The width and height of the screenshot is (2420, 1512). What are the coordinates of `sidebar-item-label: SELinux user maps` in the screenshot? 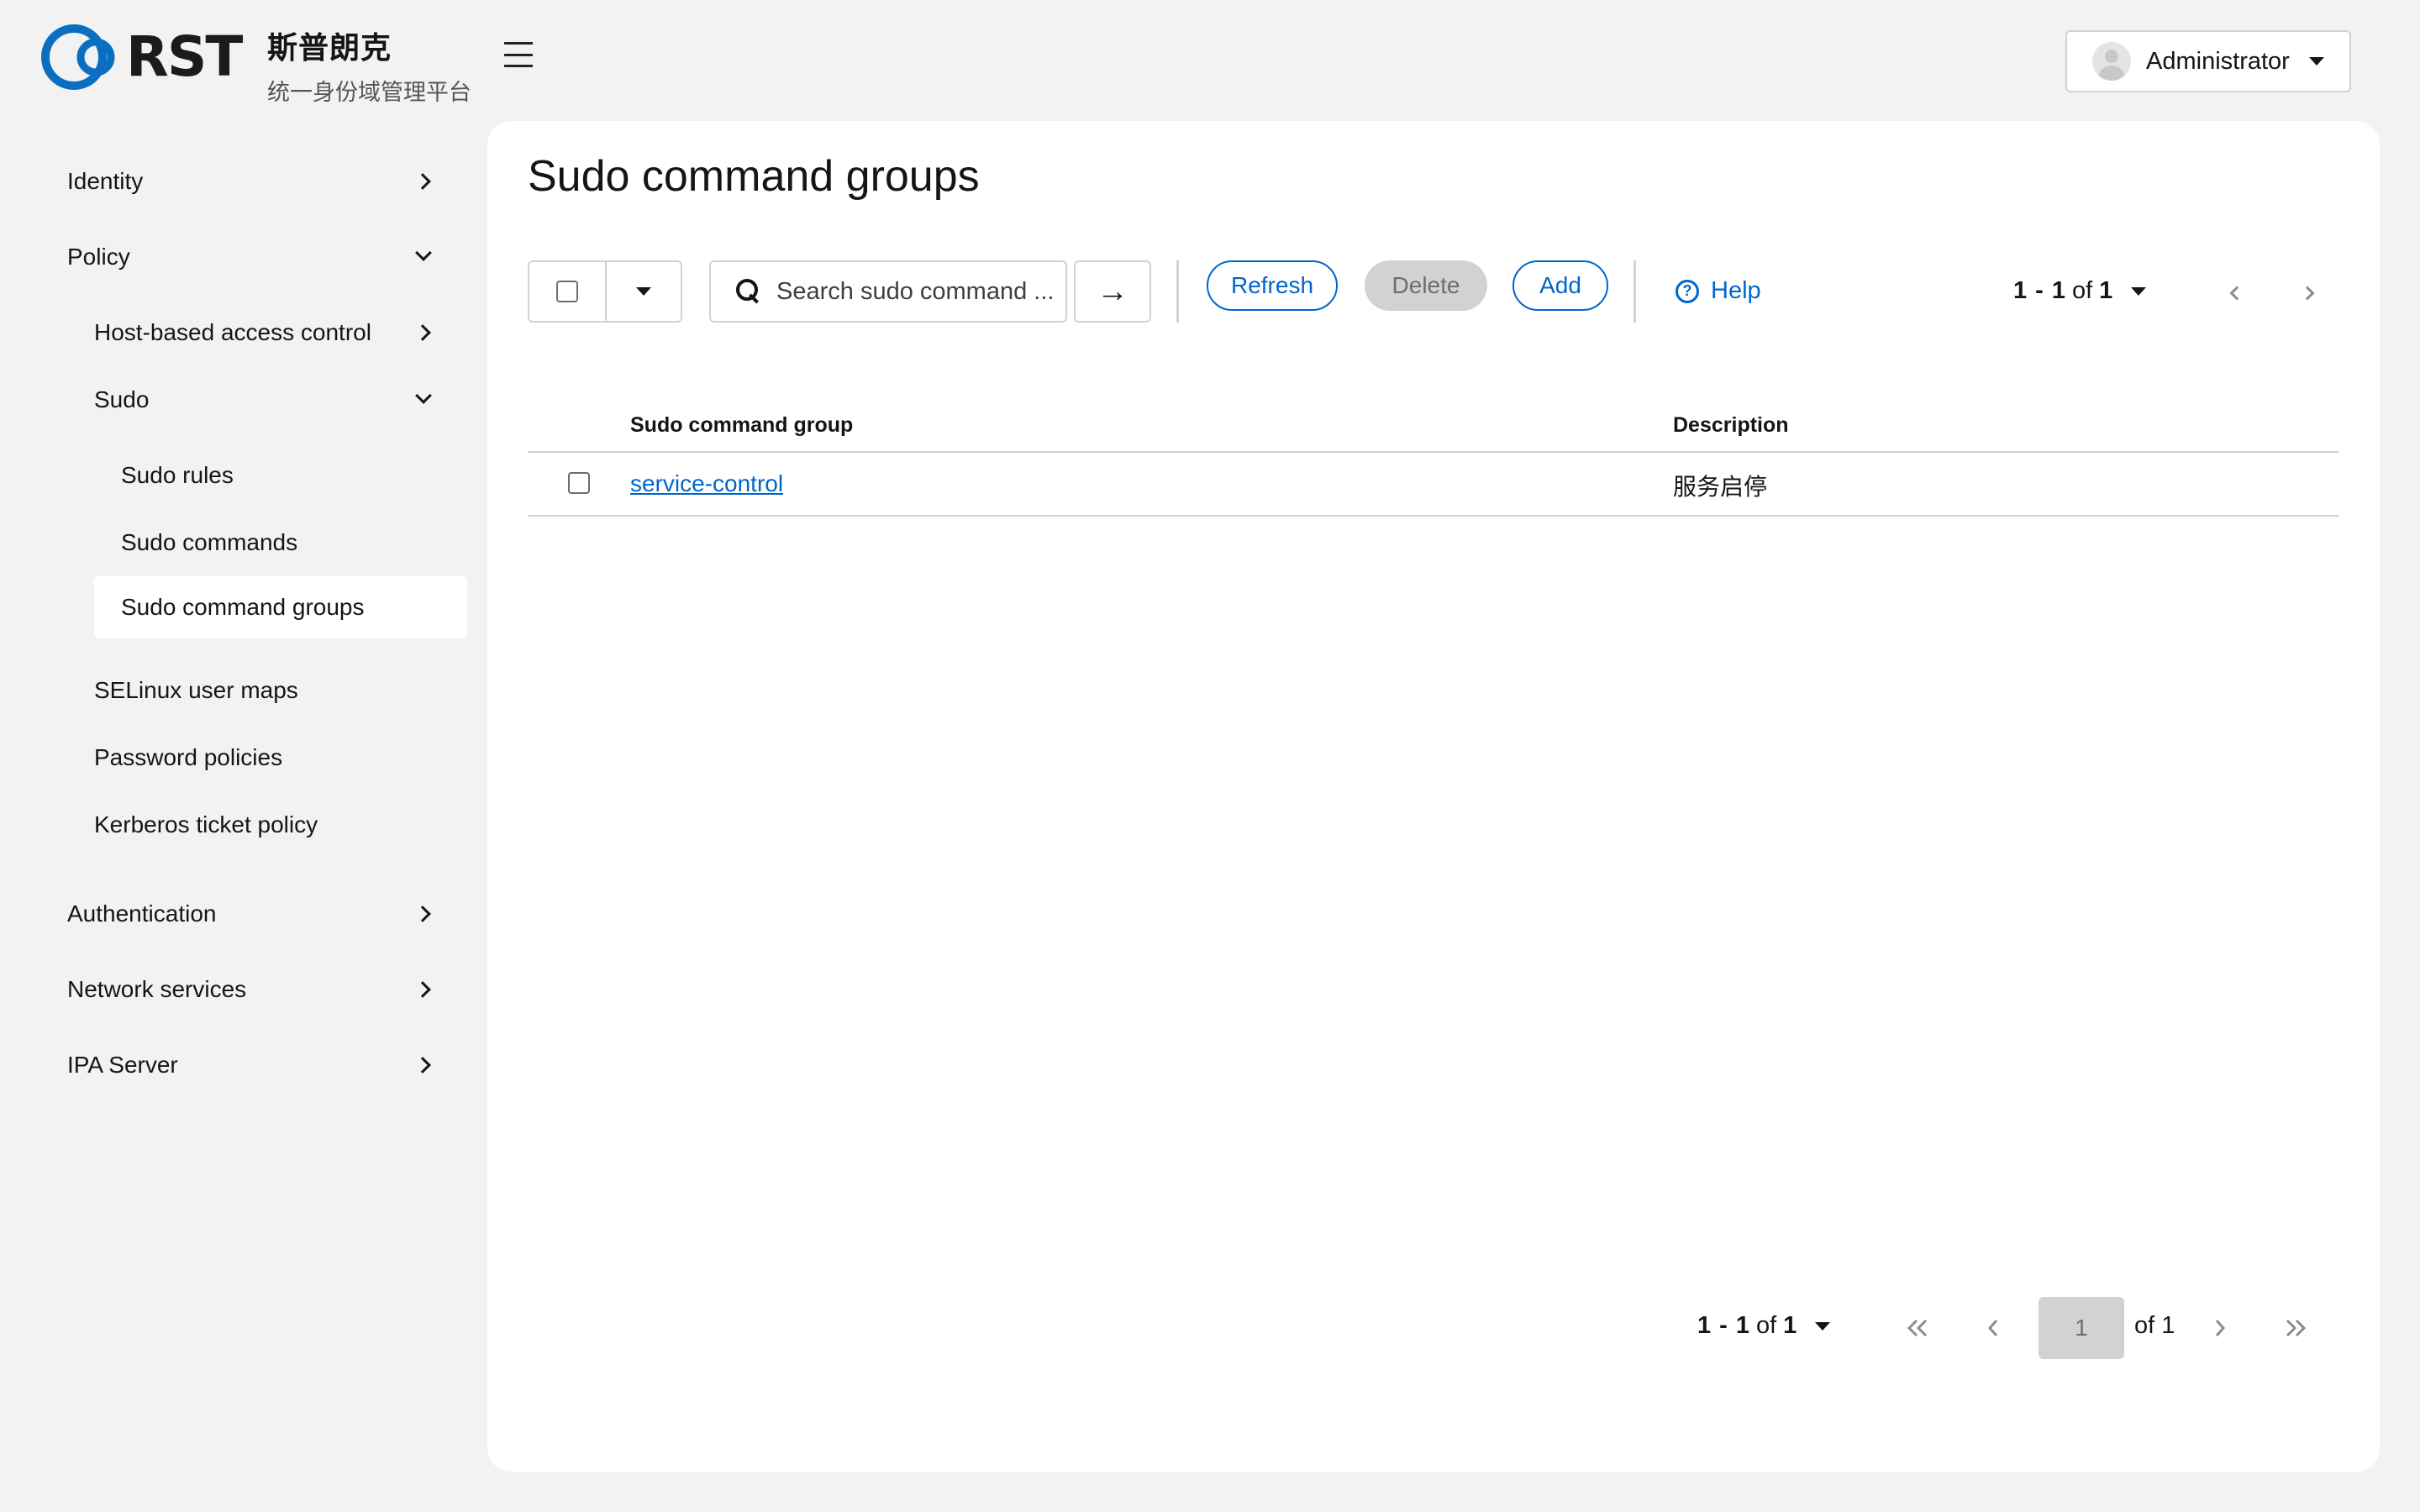 It's located at (196, 690).